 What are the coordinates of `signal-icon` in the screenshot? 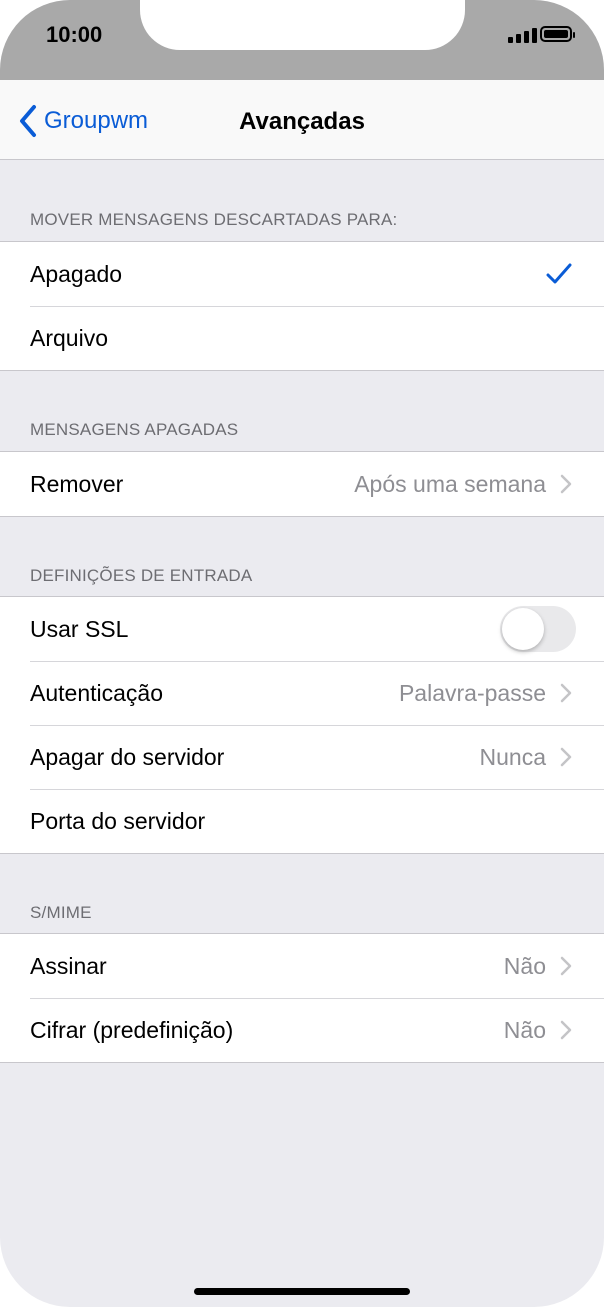 It's located at (522, 35).